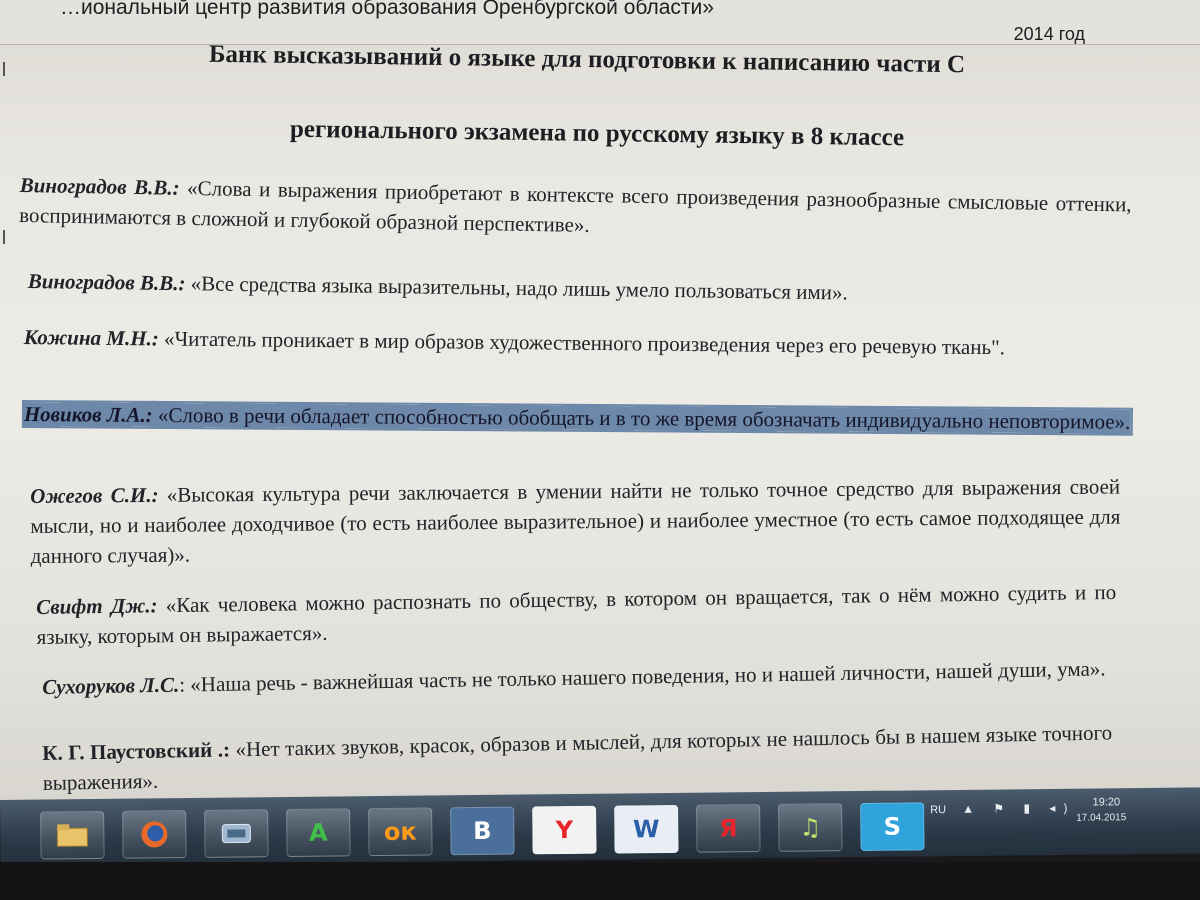  Describe the element at coordinates (91, 337) in the screenshot. I see `quote-author: Кожина М.Н.:` at that location.